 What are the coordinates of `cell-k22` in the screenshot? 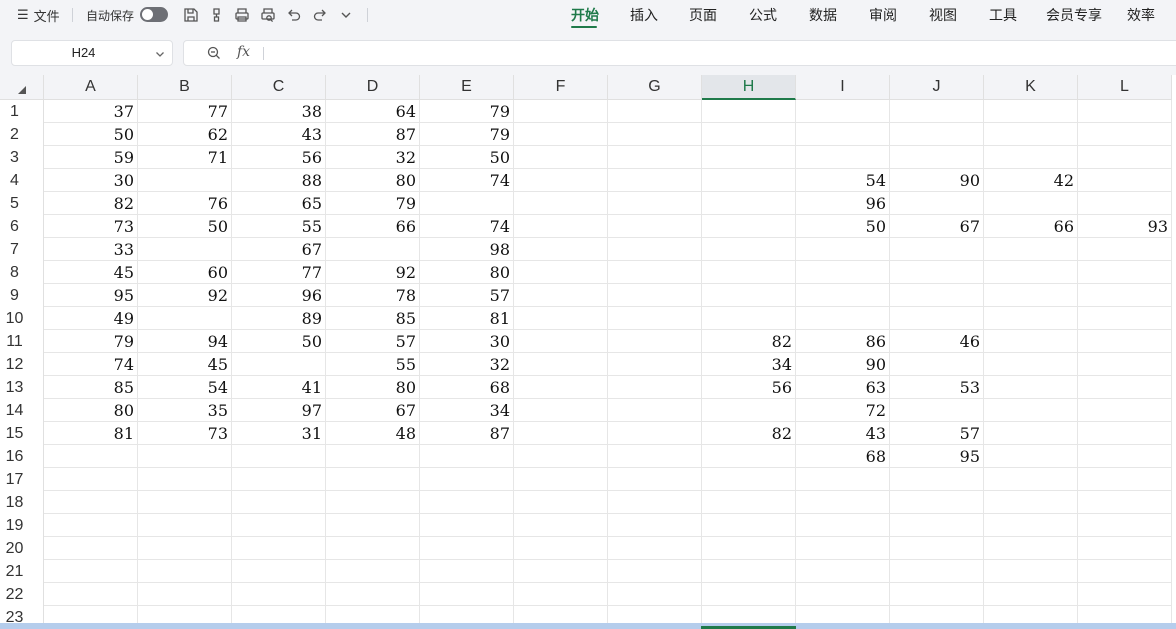 It's located at (1031, 594).